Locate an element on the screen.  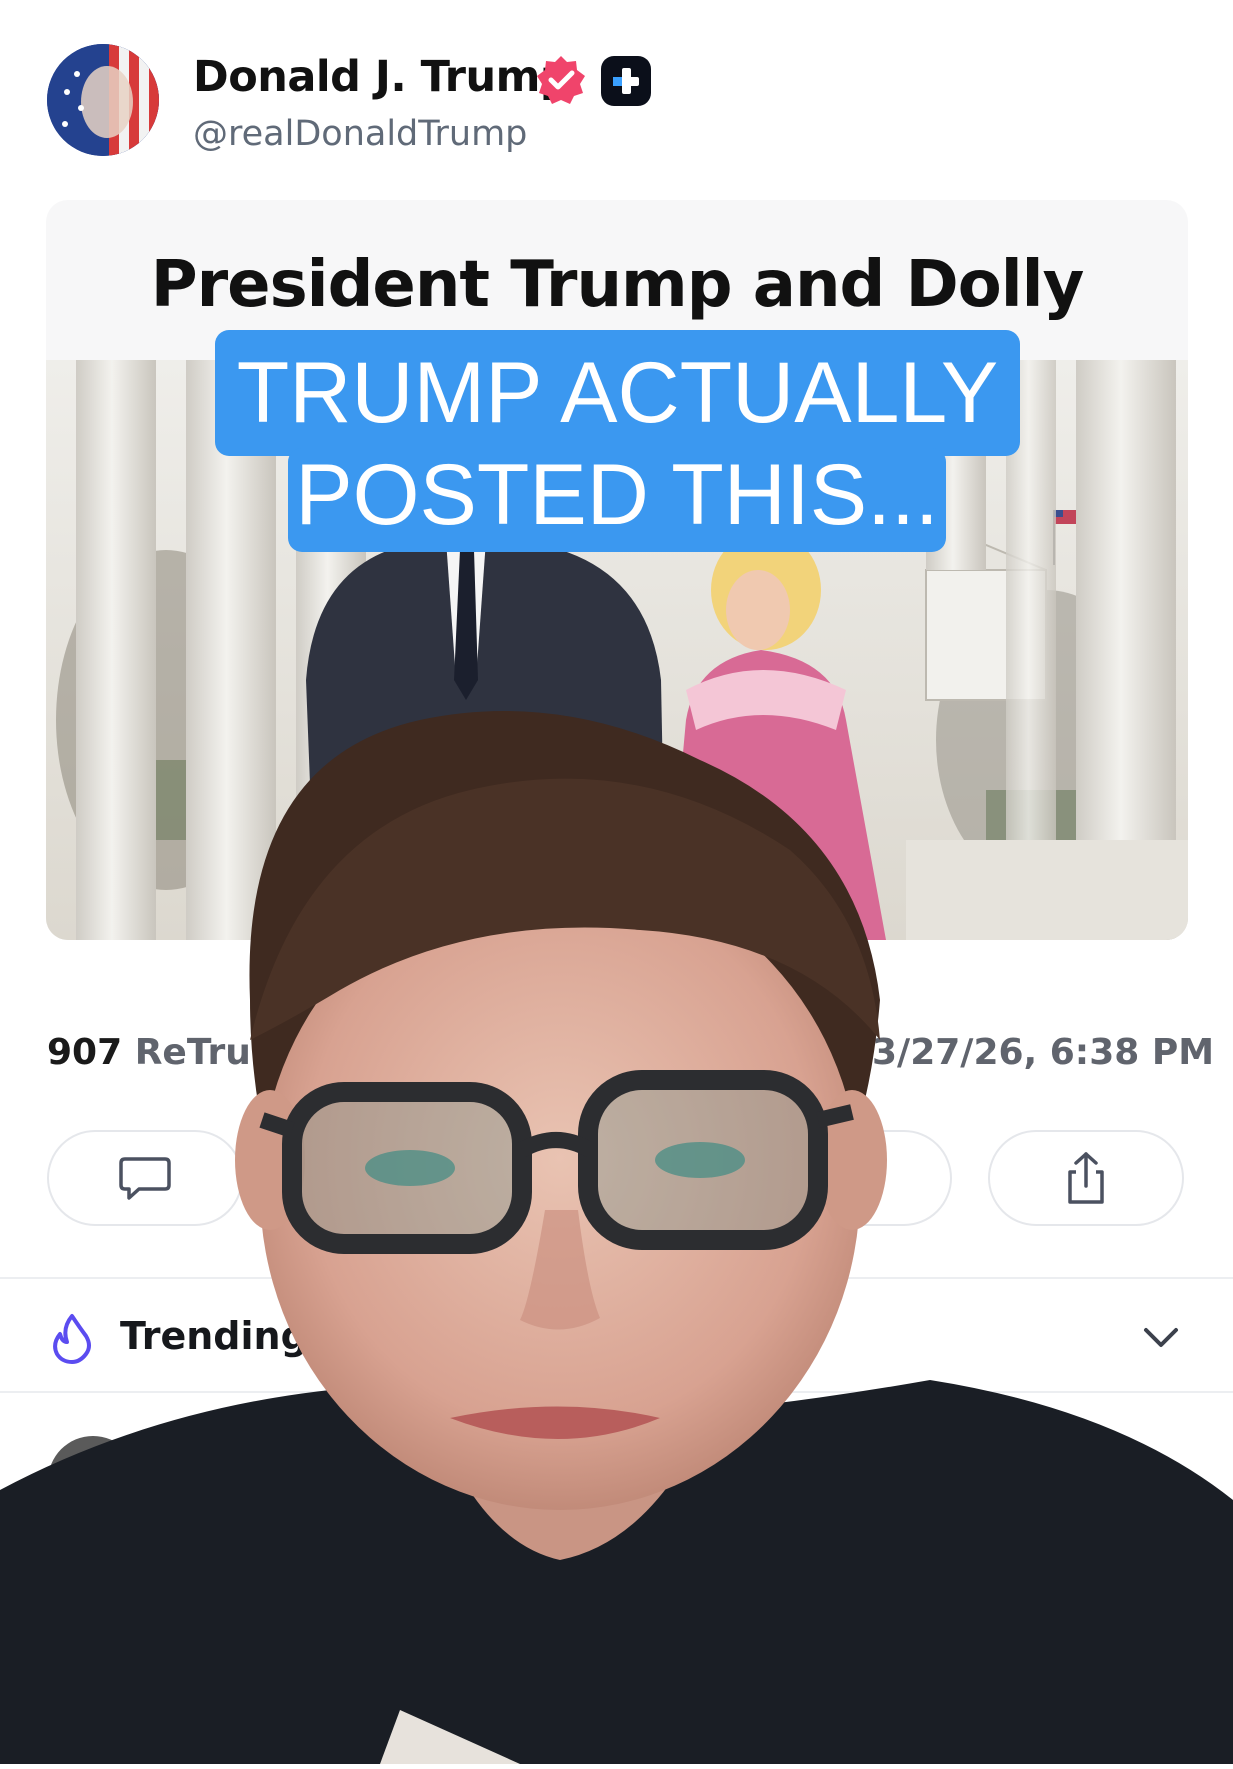
share-icon is located at coordinates (1086, 1178).